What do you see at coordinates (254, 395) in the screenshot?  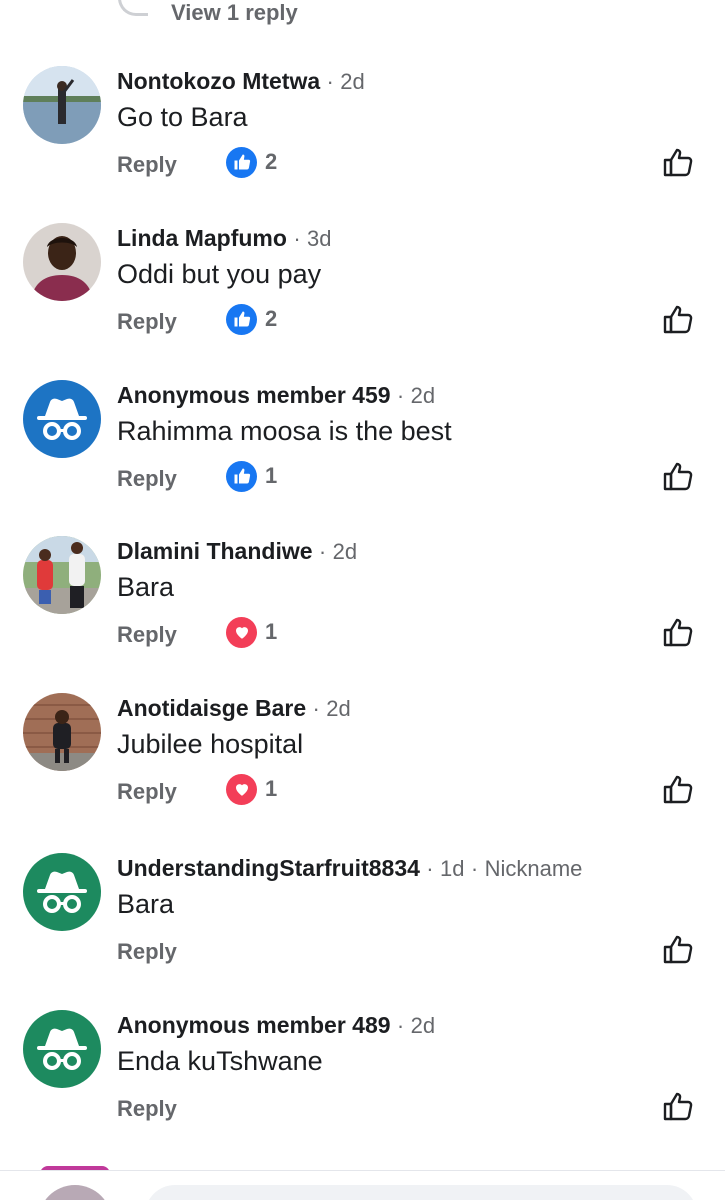 I see `comment-author: Anonymous member 459` at bounding box center [254, 395].